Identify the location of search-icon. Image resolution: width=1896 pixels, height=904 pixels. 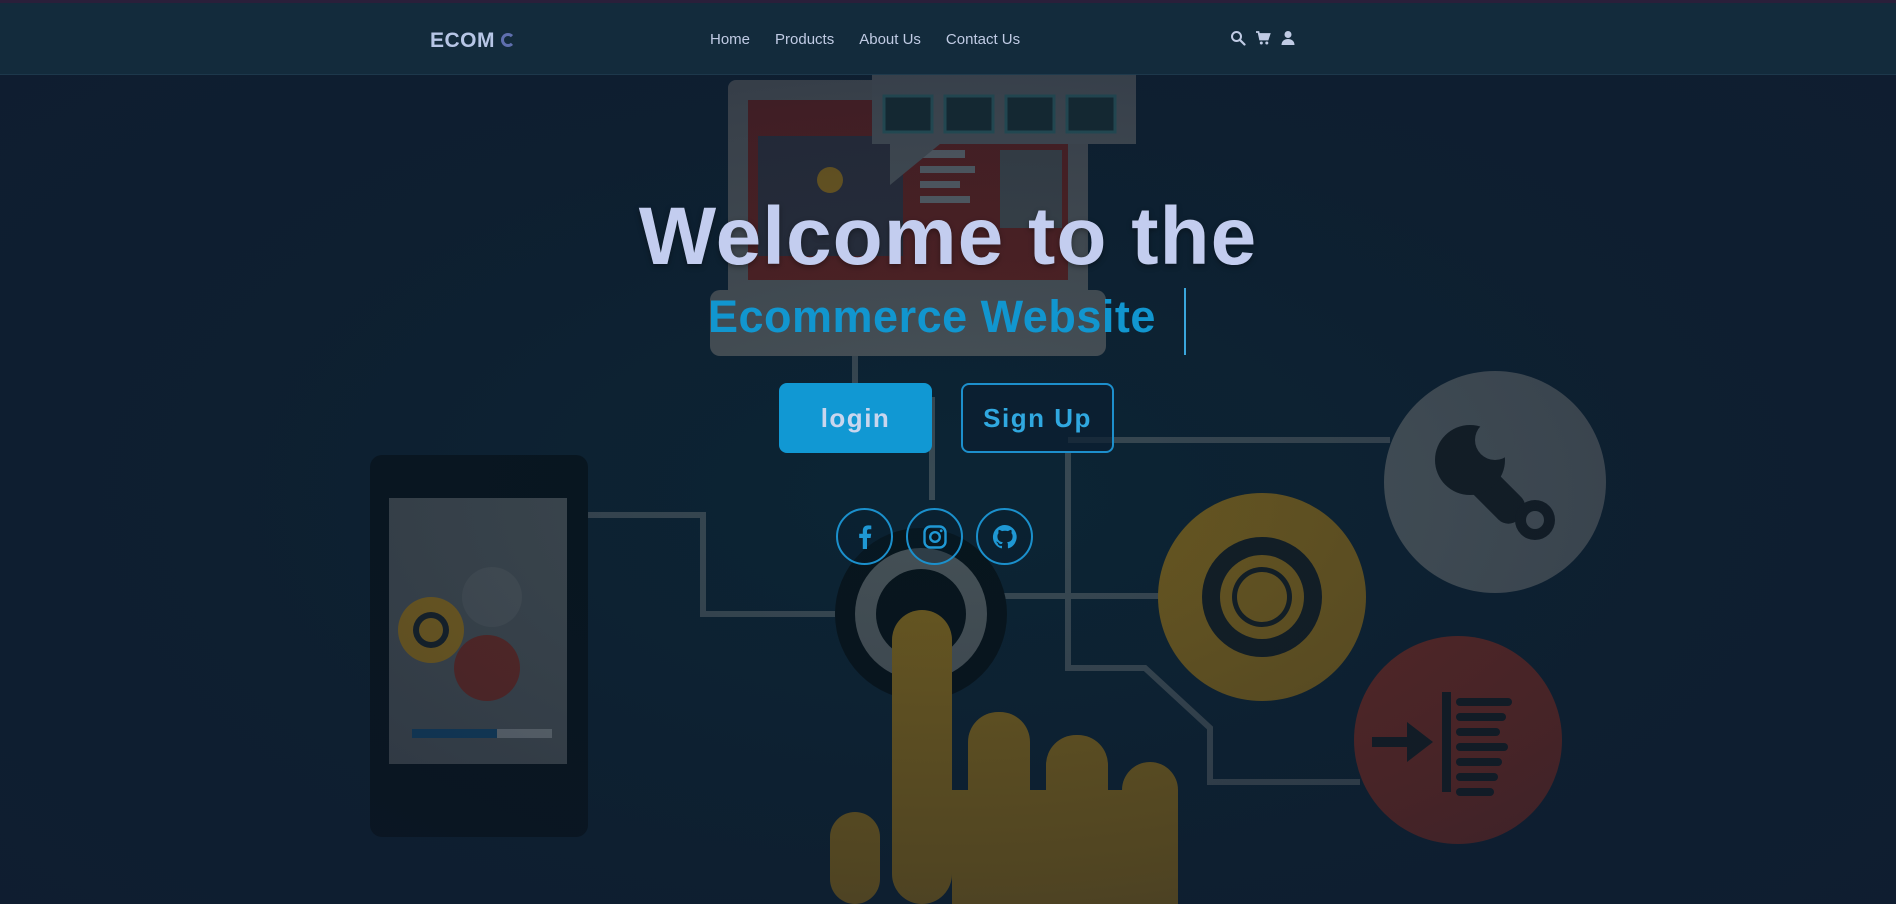
(1238, 38).